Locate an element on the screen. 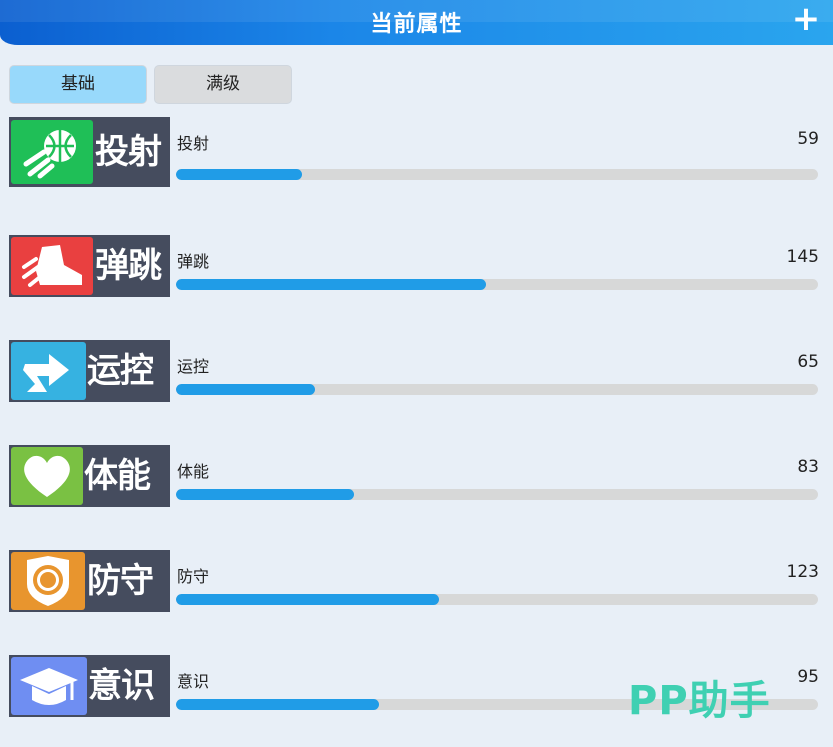  stat-value: 145 is located at coordinates (802, 257).